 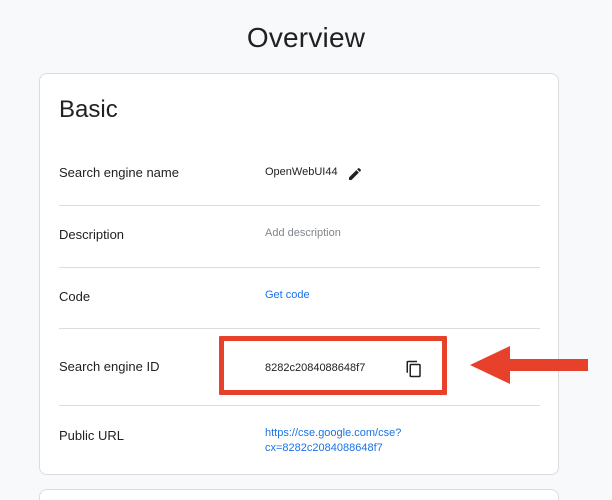 I want to click on search-engine-name-value: OpenWebUI44, so click(x=301, y=172).